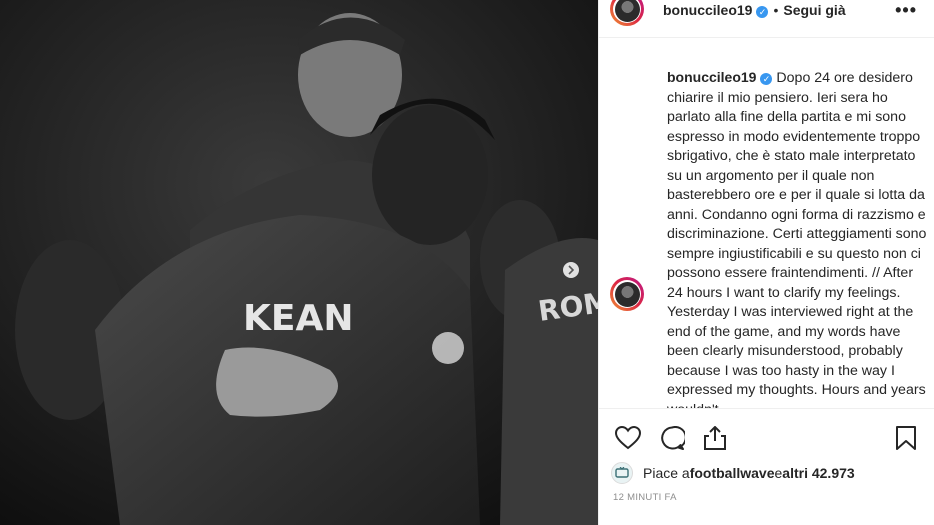 The height and width of the screenshot is (525, 934). Describe the element at coordinates (666, 473) in the screenshot. I see `likes-prefix: Piace a` at that location.